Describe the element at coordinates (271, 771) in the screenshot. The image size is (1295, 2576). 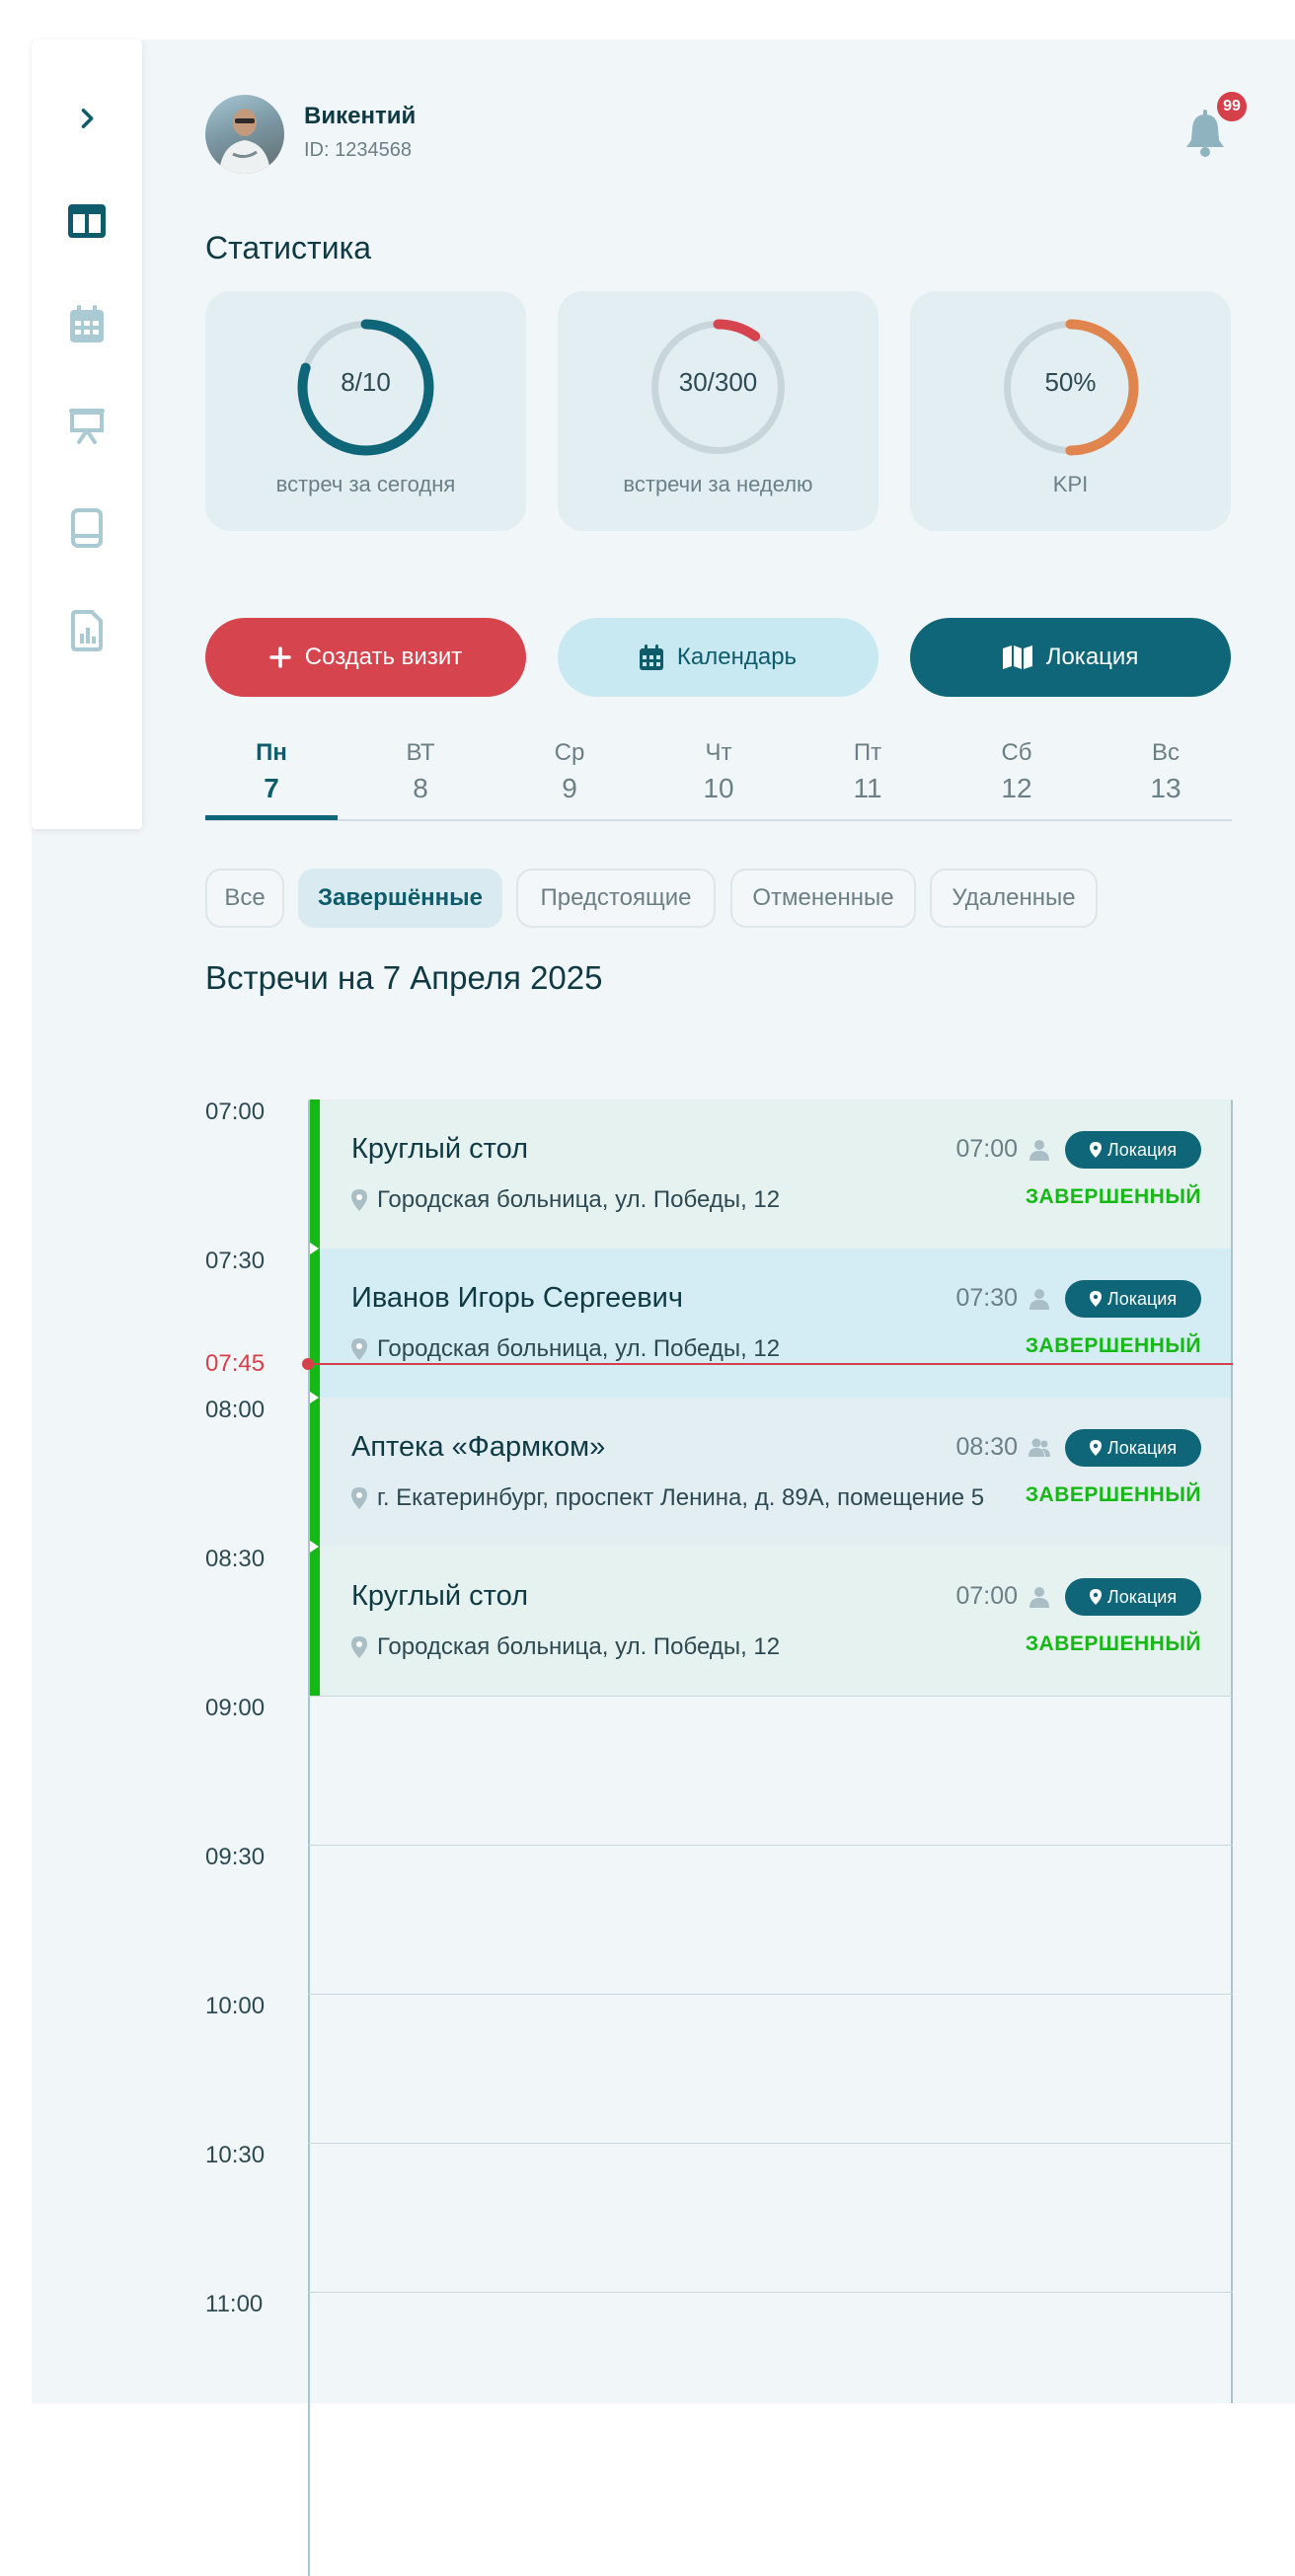
I see `day-tab-mon: Пн 7` at that location.